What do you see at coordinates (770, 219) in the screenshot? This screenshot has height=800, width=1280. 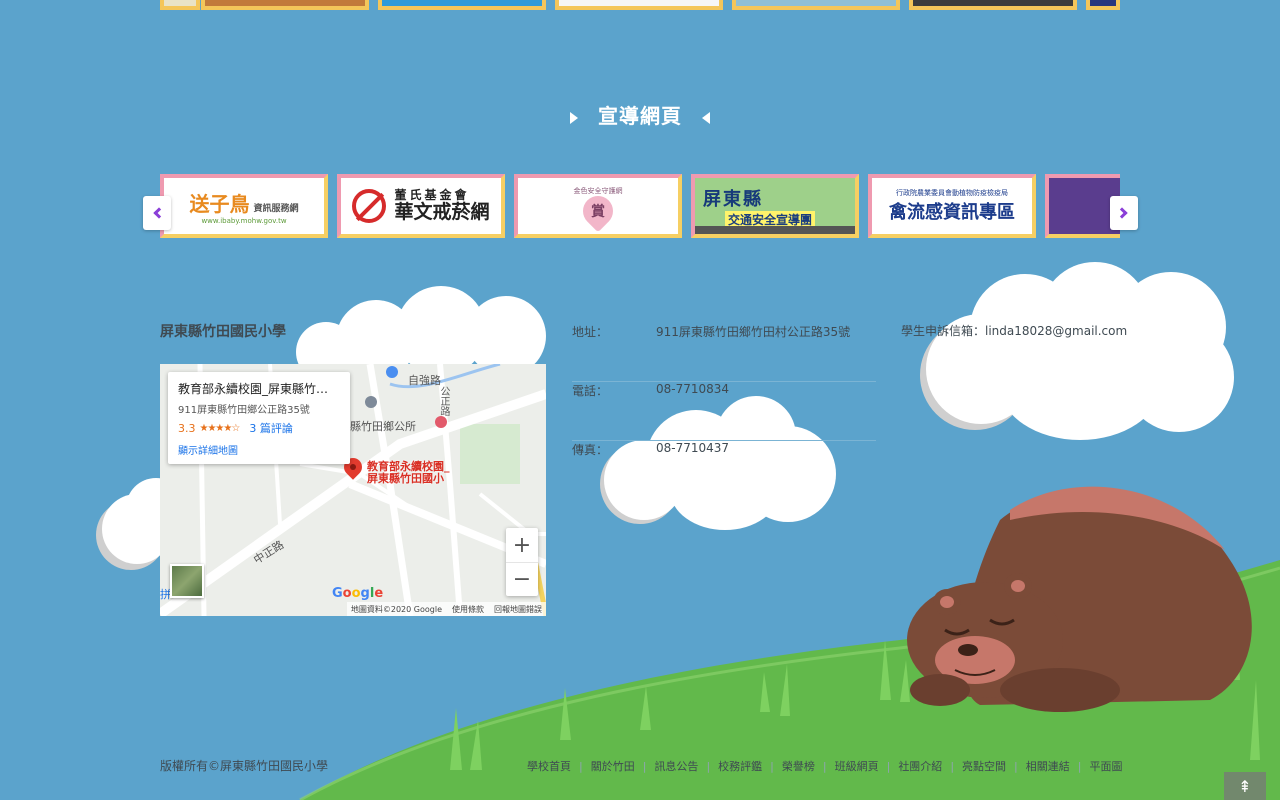 I see `banner-line2: 交通安全宣導團` at bounding box center [770, 219].